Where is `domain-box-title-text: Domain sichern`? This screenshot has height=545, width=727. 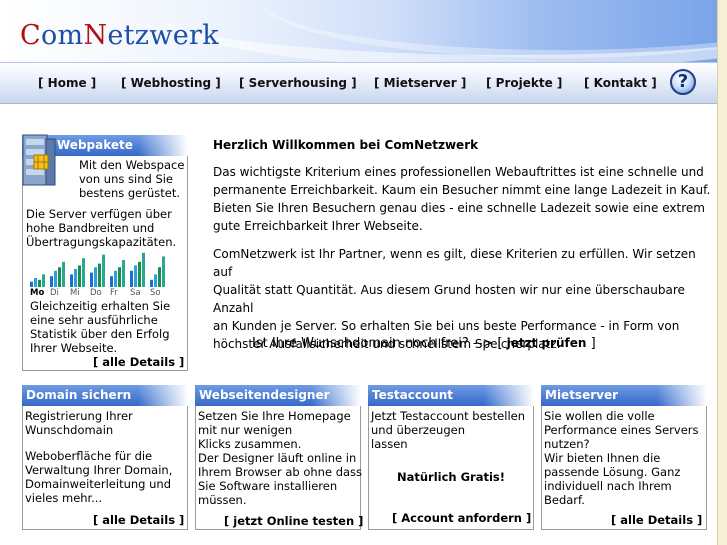 domain-box-title-text: Domain sichern is located at coordinates (79, 395).